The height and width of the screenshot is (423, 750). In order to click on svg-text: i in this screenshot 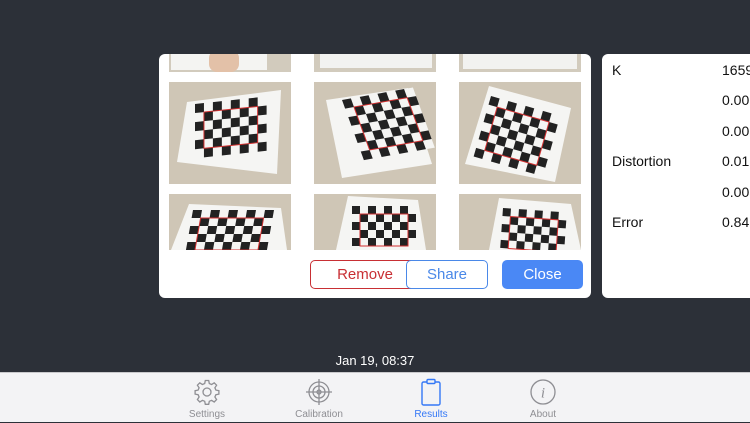, I will do `click(543, 394)`.